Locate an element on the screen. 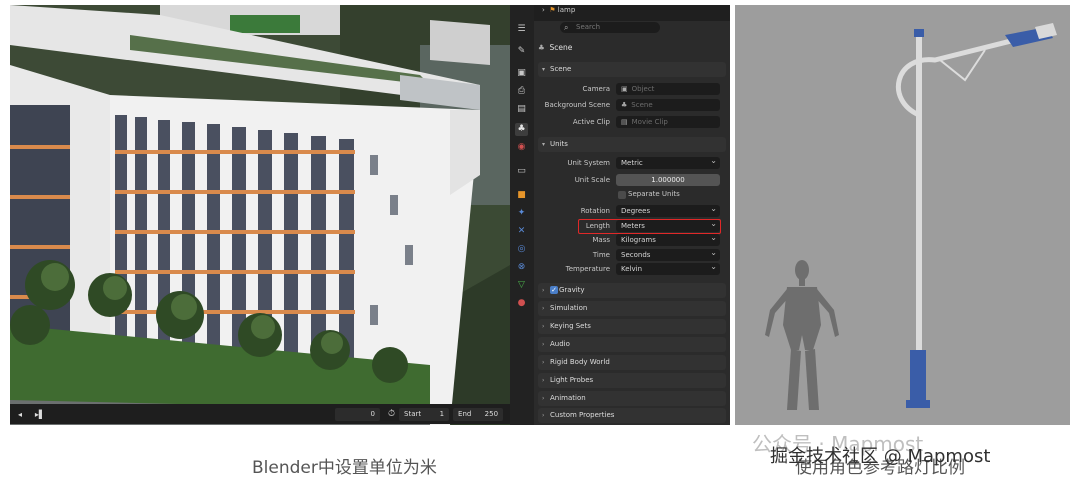 This screenshot has width=1080, height=483. material-tab-icon: ● is located at coordinates (521, 303).